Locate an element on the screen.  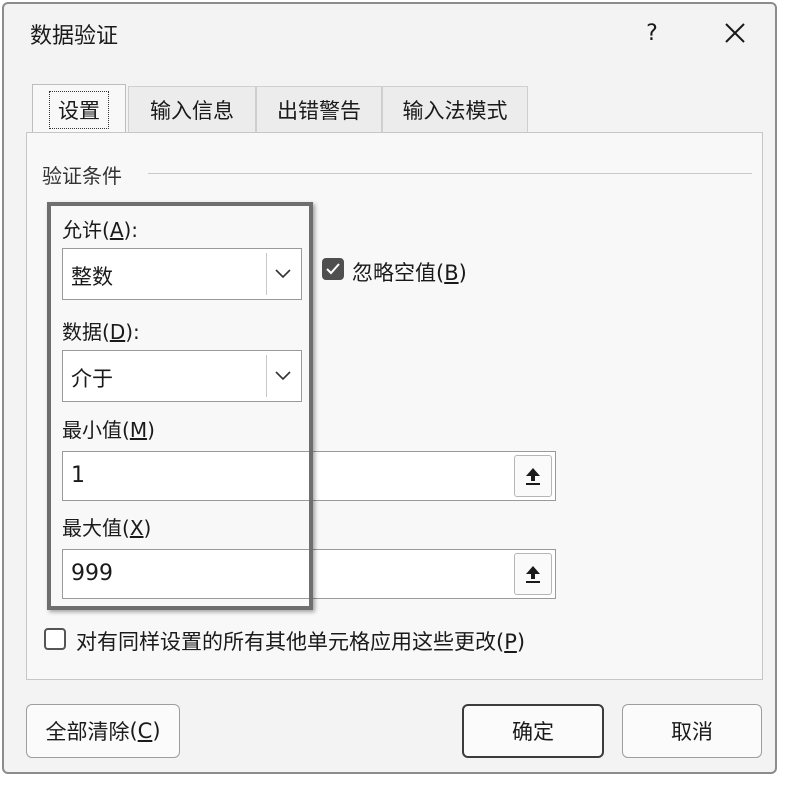
checkmark-icon is located at coordinates (333, 269).